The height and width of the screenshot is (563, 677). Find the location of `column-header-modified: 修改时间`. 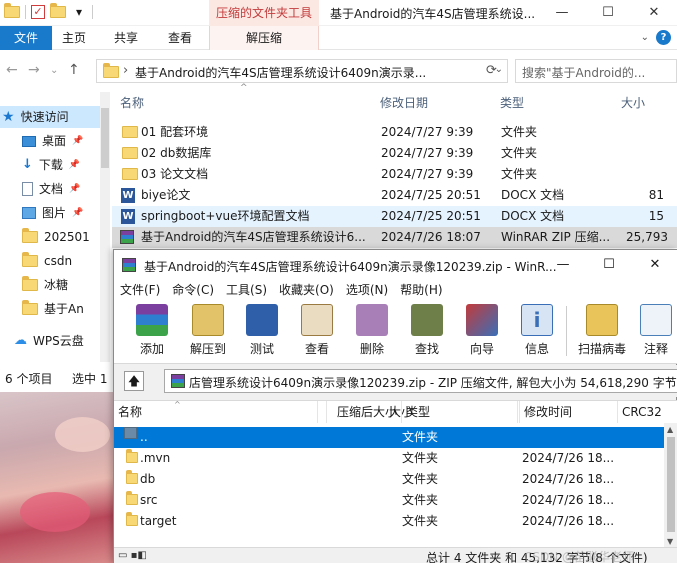

column-header-modified: 修改时间 is located at coordinates (569, 412).